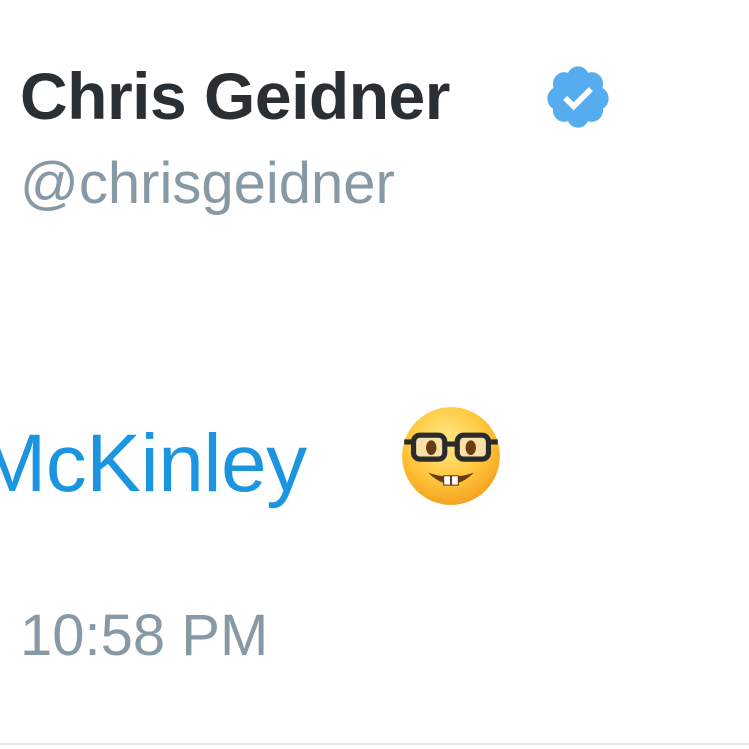  Describe the element at coordinates (144, 636) in the screenshot. I see `tweet-timestamp: 10:58 PM` at that location.